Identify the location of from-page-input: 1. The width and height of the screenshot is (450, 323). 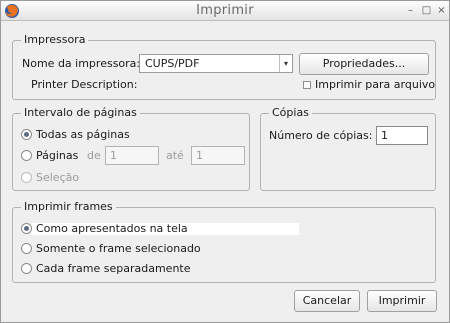
(132, 155).